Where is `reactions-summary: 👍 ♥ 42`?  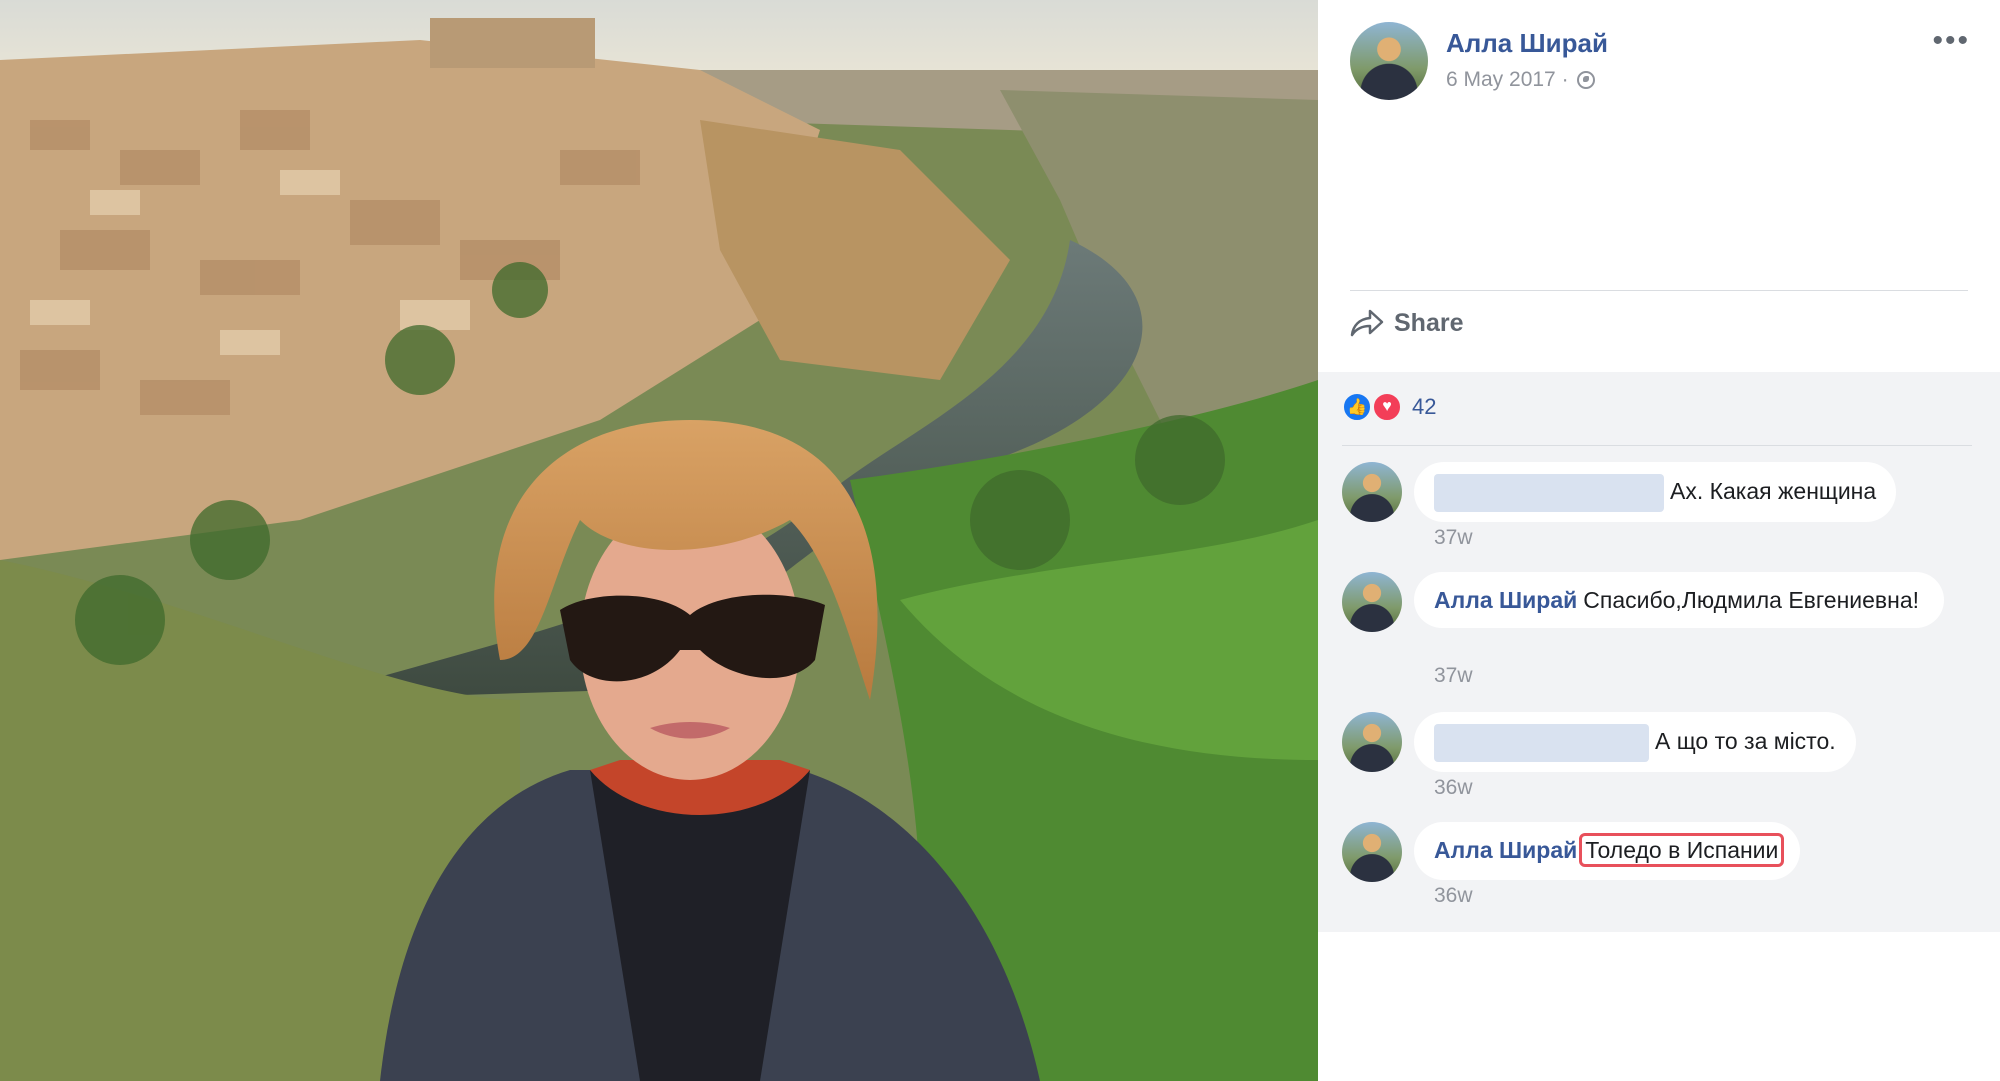
reactions-summary: 👍 ♥ 42 is located at coordinates (1389, 407).